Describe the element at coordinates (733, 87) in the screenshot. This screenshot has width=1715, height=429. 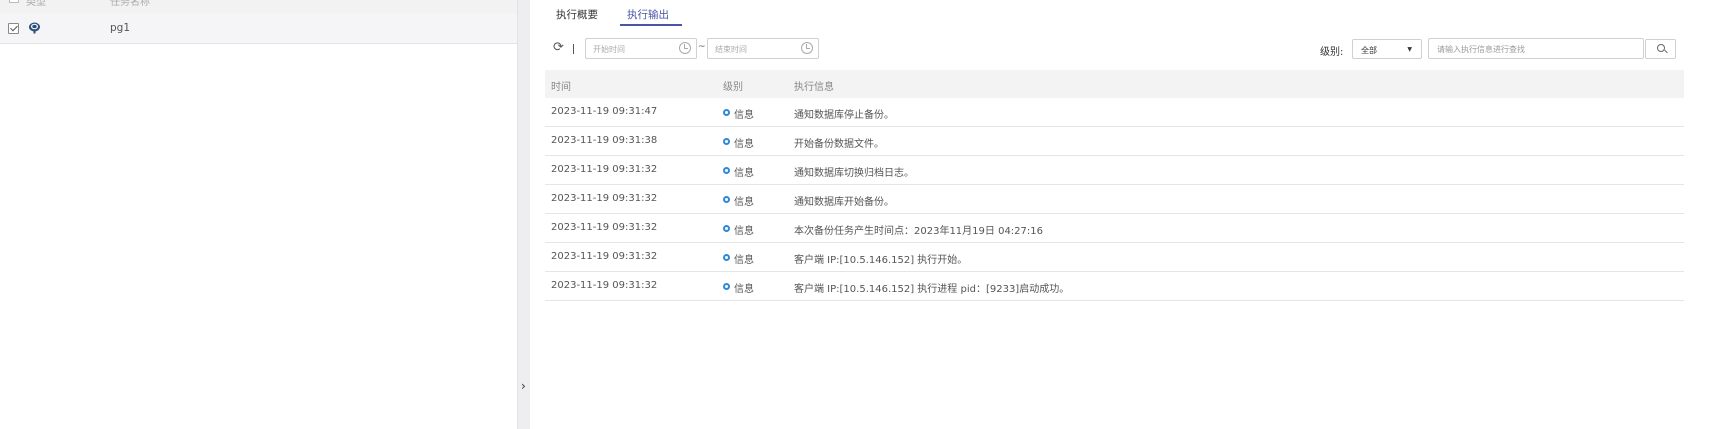
I see `level-column-header: 级别` at that location.